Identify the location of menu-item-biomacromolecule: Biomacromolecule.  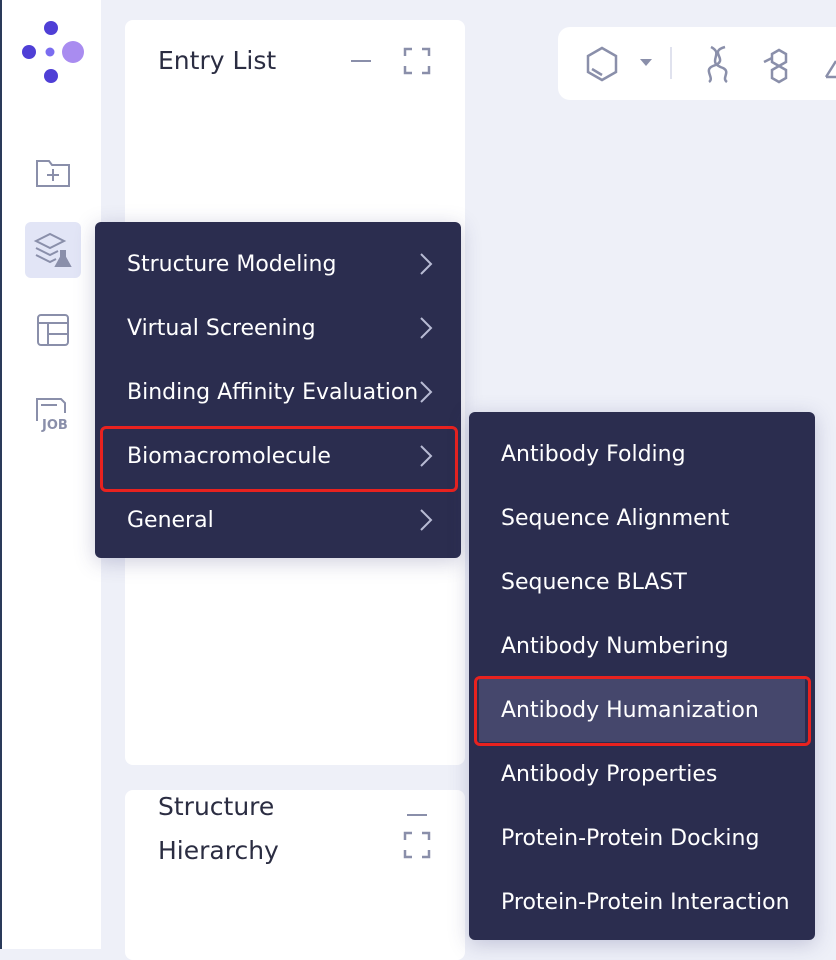
(278, 456).